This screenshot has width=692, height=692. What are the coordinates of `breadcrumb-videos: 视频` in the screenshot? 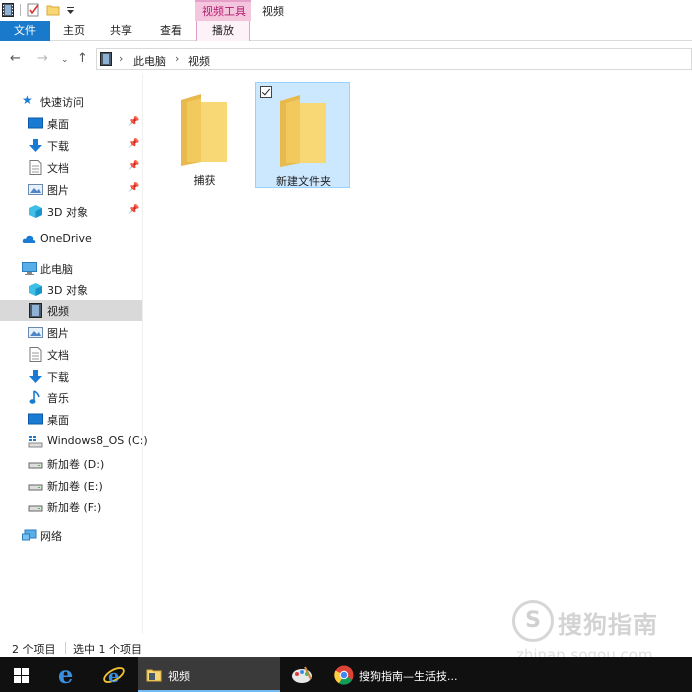 It's located at (199, 61).